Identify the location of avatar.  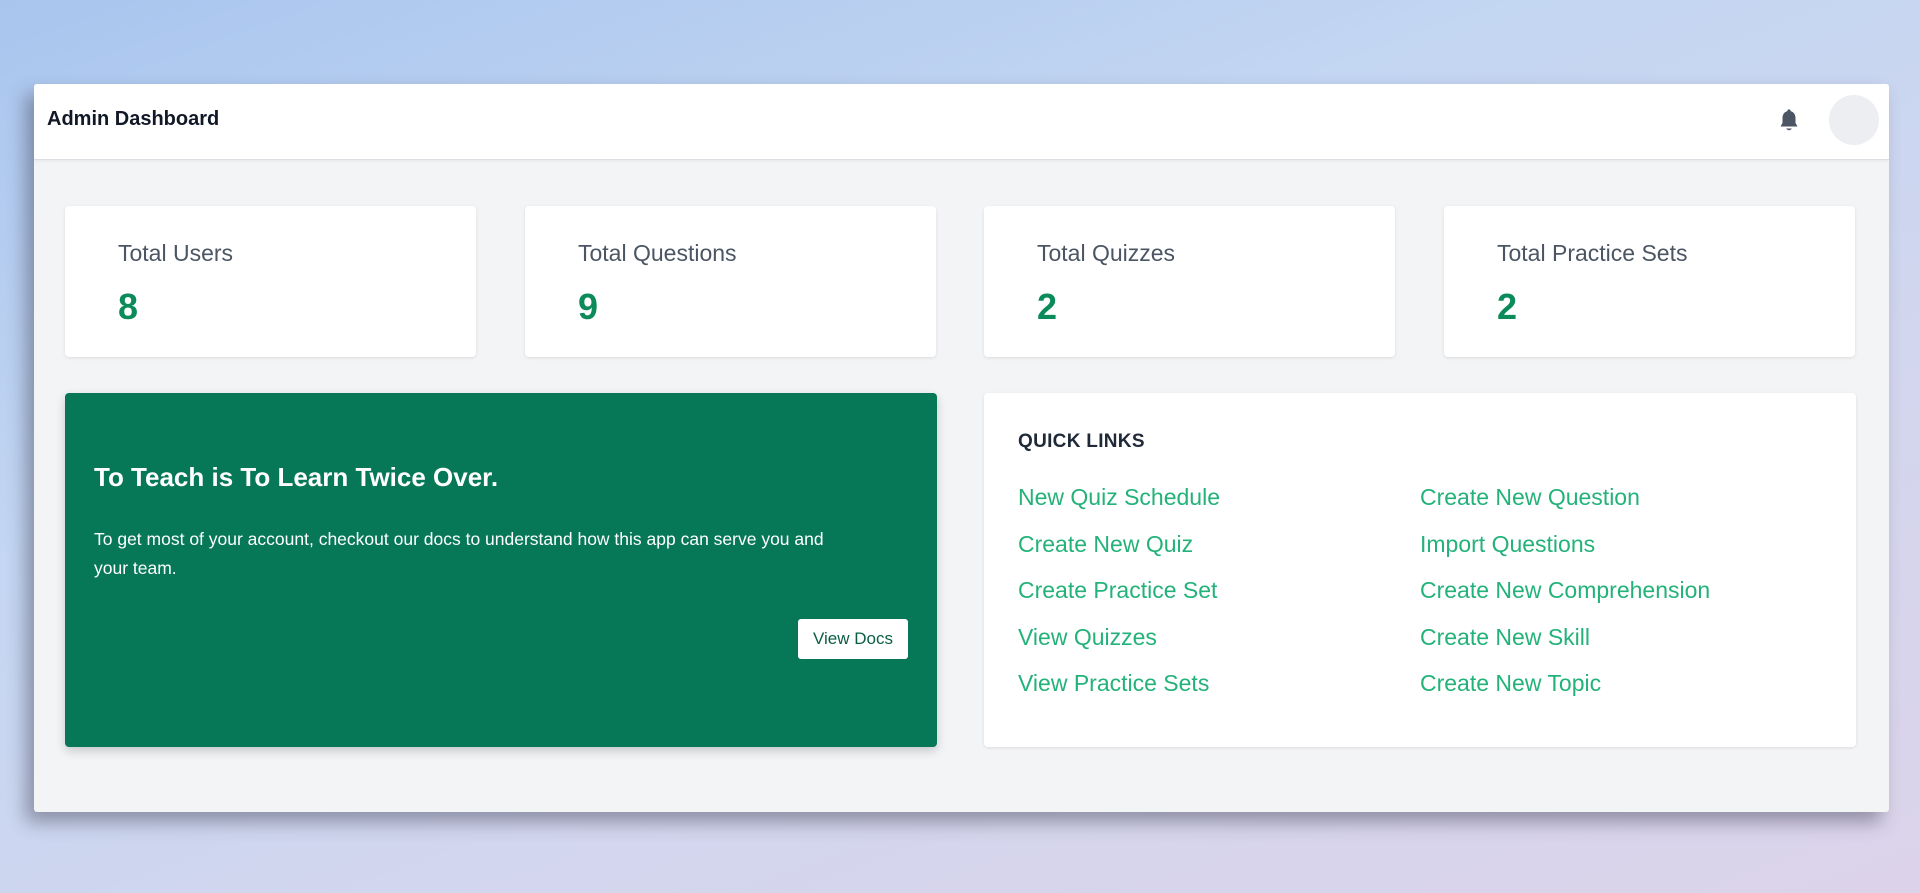
(1854, 120).